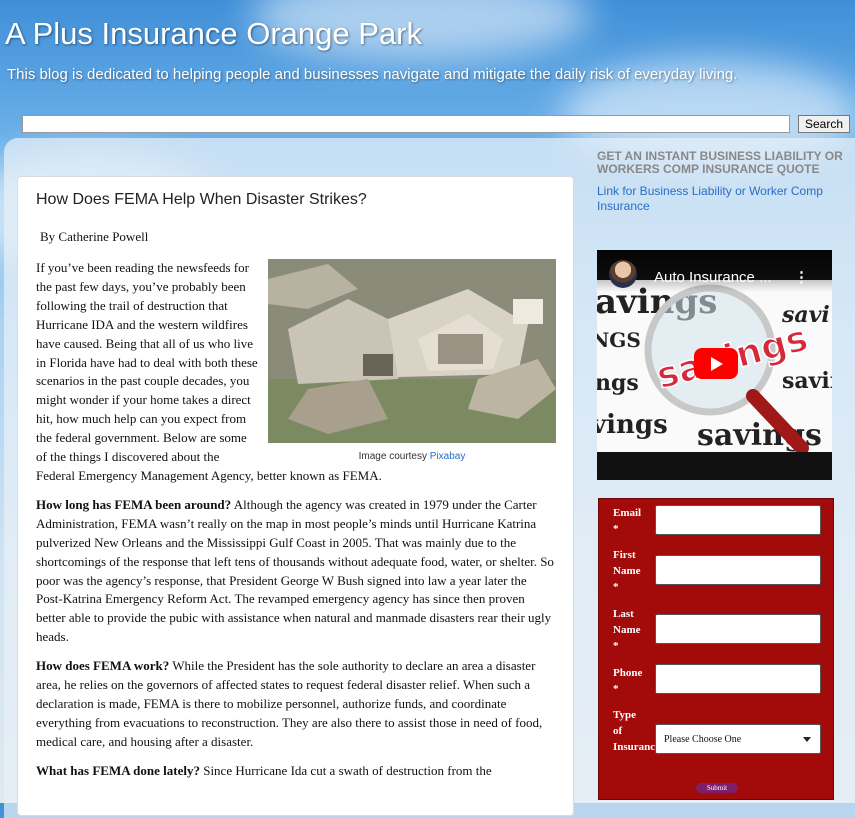  I want to click on image-caption: Image courtesy Pixabay, so click(412, 456).